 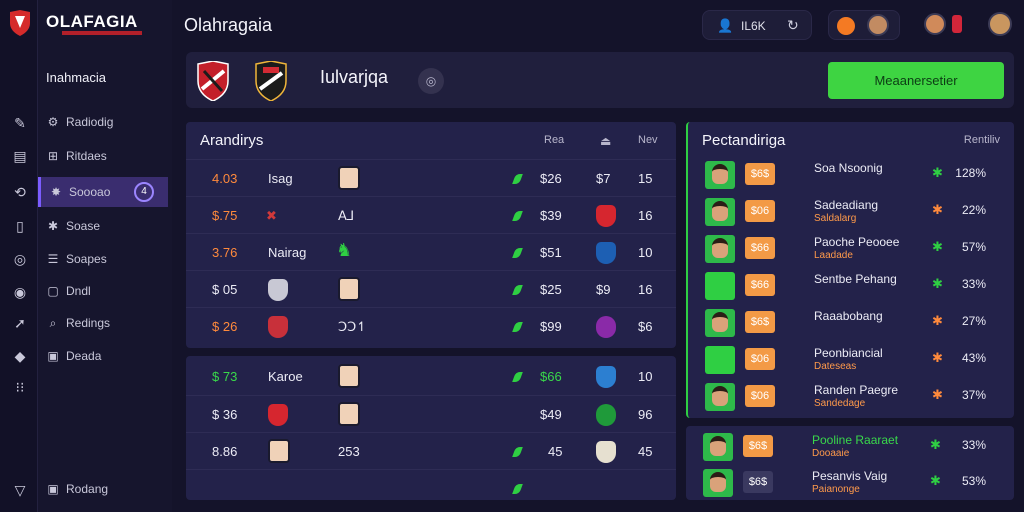 I want to click on player-name: Peonbiancial, so click(x=848, y=353).